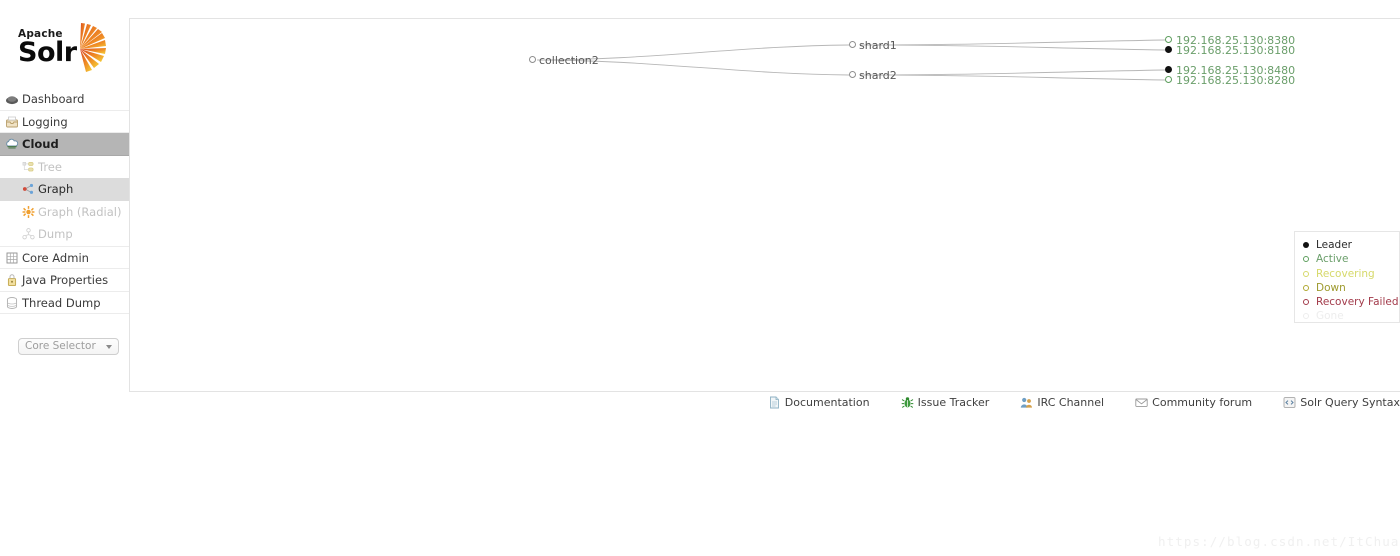 The image size is (1400, 556). I want to click on sidebar-item-label: Graph (Radial), so click(80, 211).